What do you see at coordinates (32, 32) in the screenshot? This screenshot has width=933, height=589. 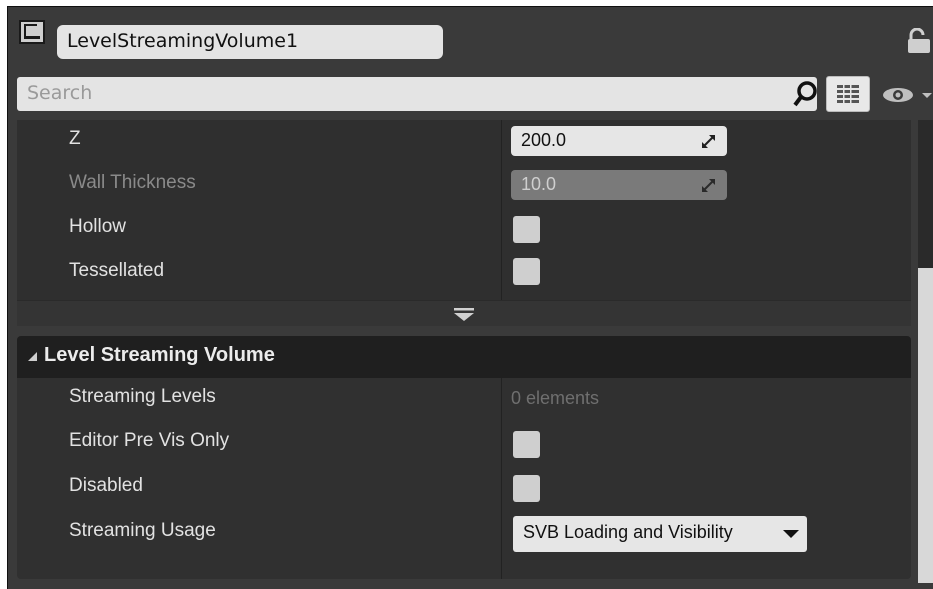 I see `actor-icon` at bounding box center [32, 32].